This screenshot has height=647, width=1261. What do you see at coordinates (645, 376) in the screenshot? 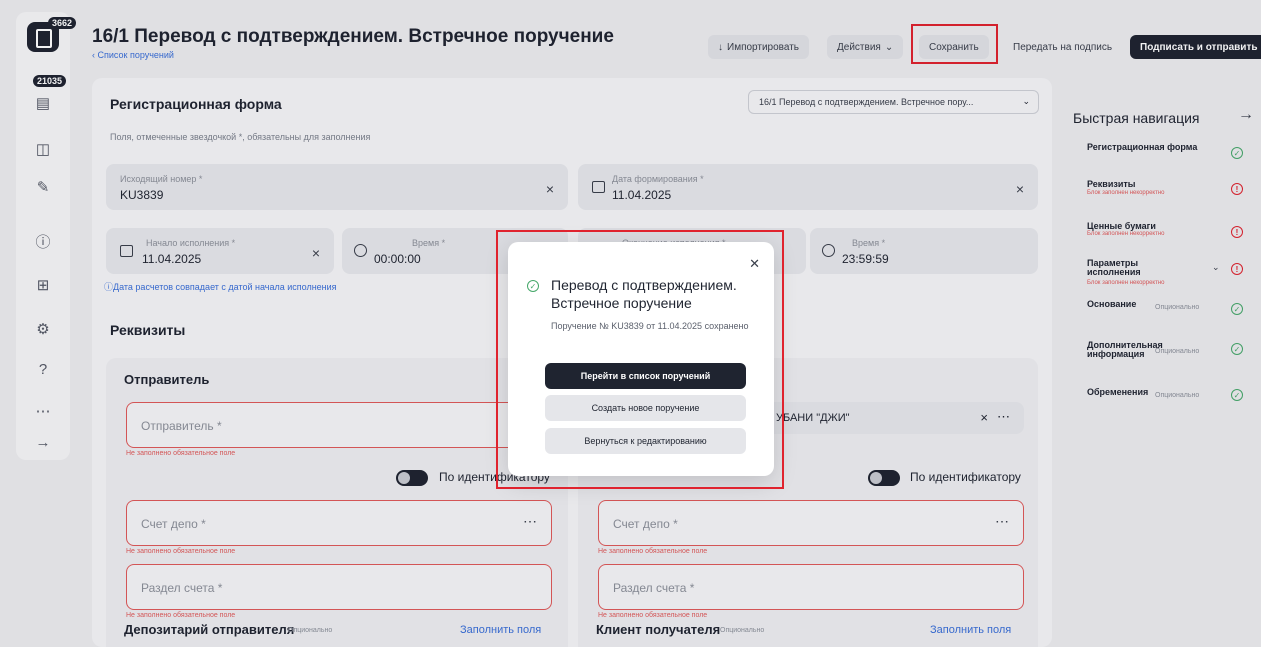
I see `go-to-list-button: Перейти в список поручений` at bounding box center [645, 376].